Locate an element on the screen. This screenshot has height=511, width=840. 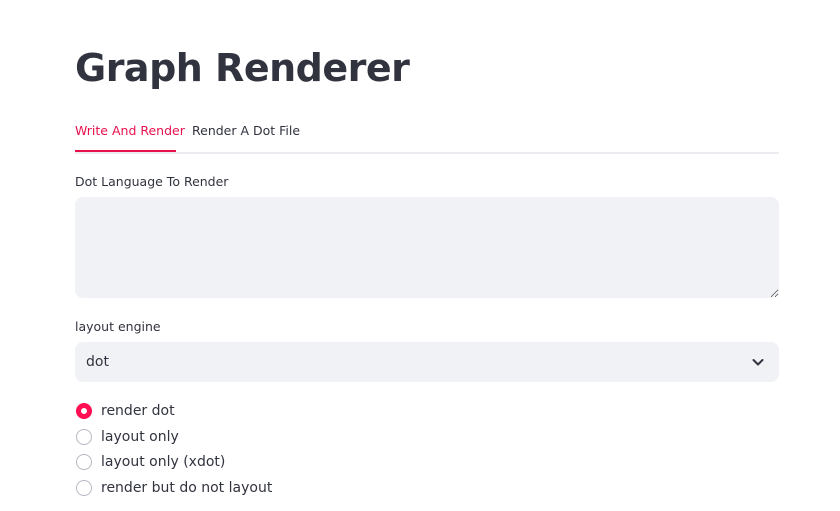
tab-render-a-dot-file: Render A Dot File is located at coordinates (246, 131).